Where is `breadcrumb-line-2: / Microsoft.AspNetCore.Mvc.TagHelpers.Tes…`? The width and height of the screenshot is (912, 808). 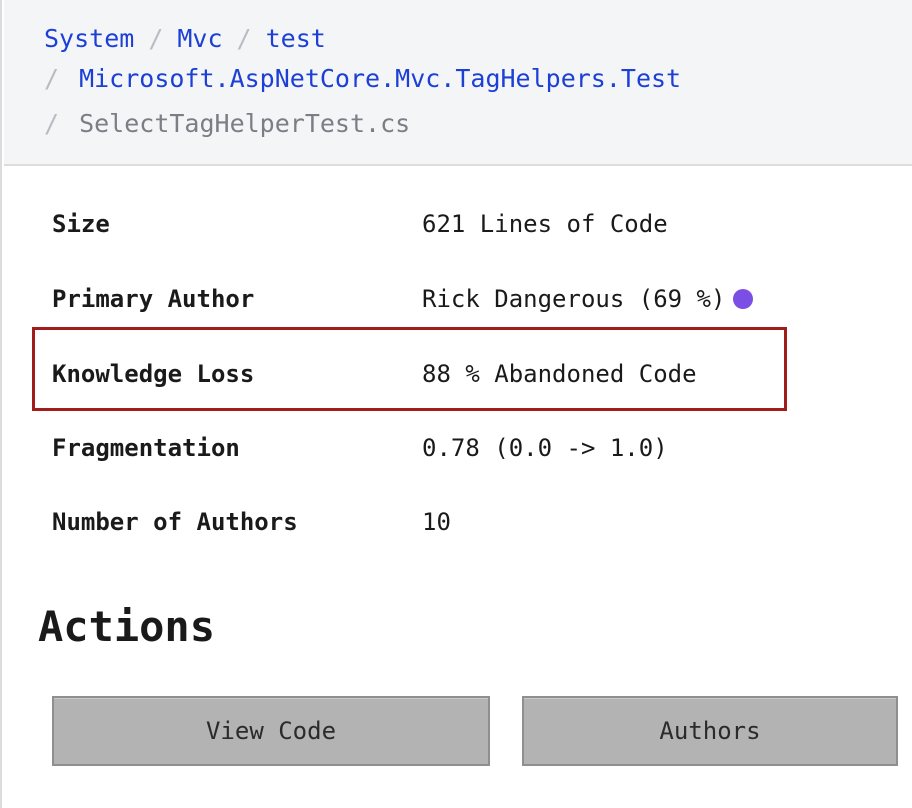 breadcrumb-line-2: / Microsoft.AspNetCore.Mvc.TagHelpers.Tes… is located at coordinates (362, 79).